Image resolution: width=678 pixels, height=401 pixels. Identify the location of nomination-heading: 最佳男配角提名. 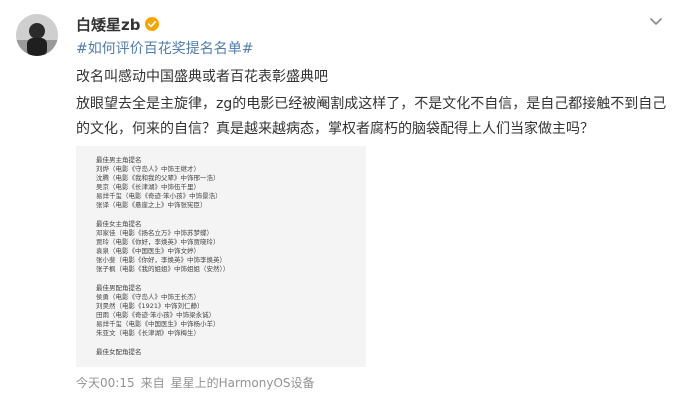
(119, 288).